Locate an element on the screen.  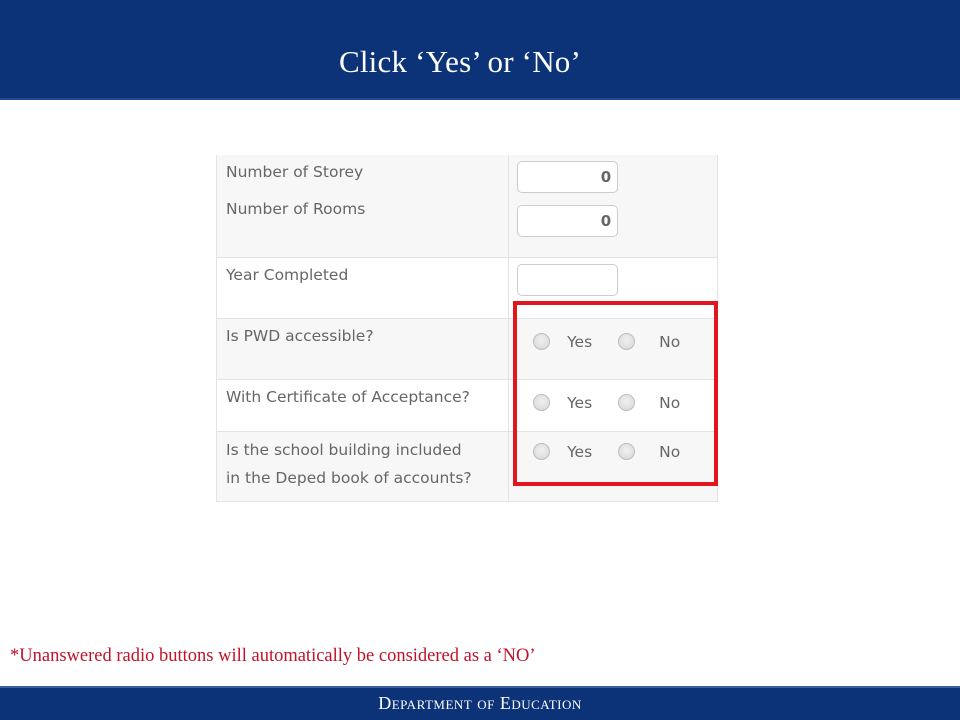
slide-footer: Department of Education is located at coordinates (480, 703).